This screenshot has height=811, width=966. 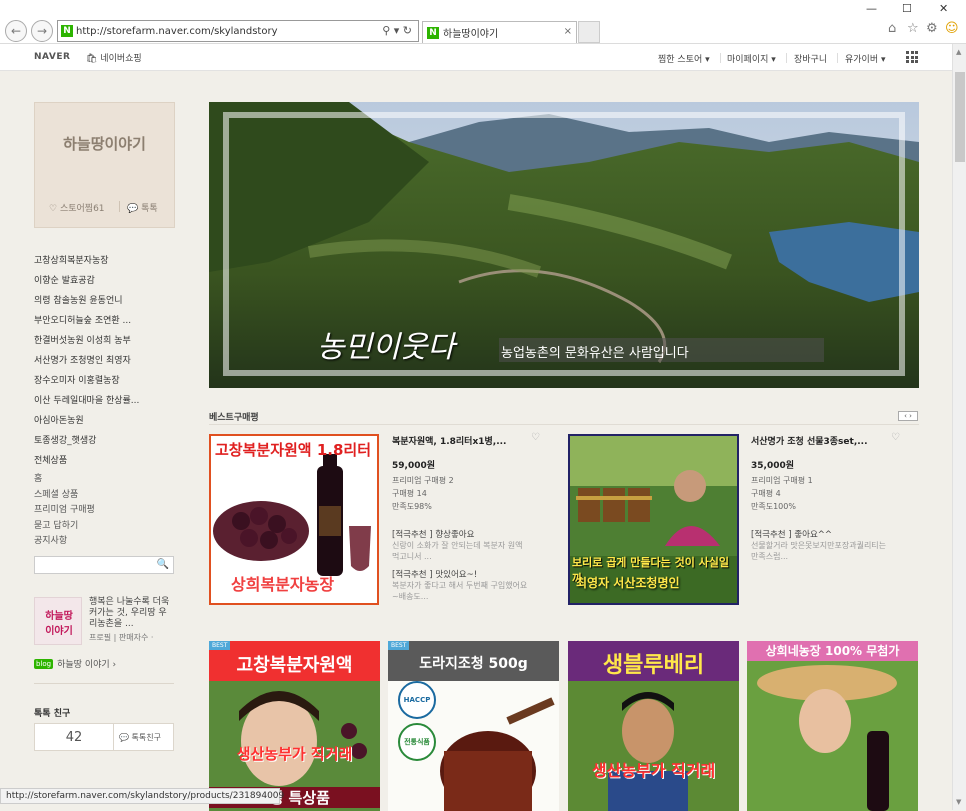 I want to click on menu-user: 유가이버 ▾, so click(x=865, y=58).